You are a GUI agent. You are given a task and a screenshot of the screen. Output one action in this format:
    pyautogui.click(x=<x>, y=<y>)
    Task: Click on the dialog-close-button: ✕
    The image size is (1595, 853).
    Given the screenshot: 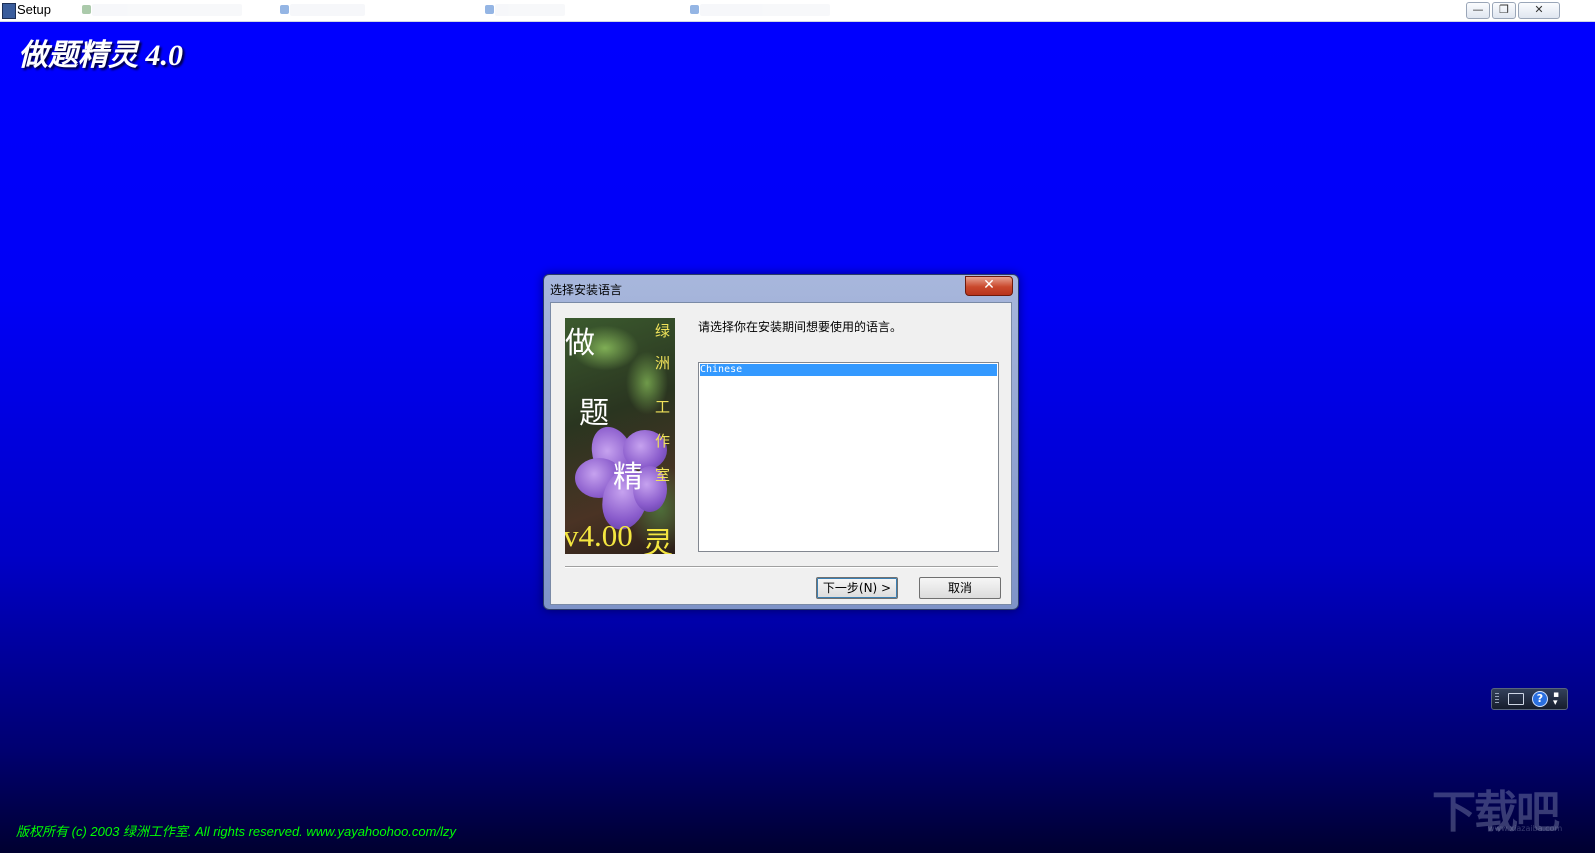 What is the action you would take?
    pyautogui.click(x=989, y=286)
    